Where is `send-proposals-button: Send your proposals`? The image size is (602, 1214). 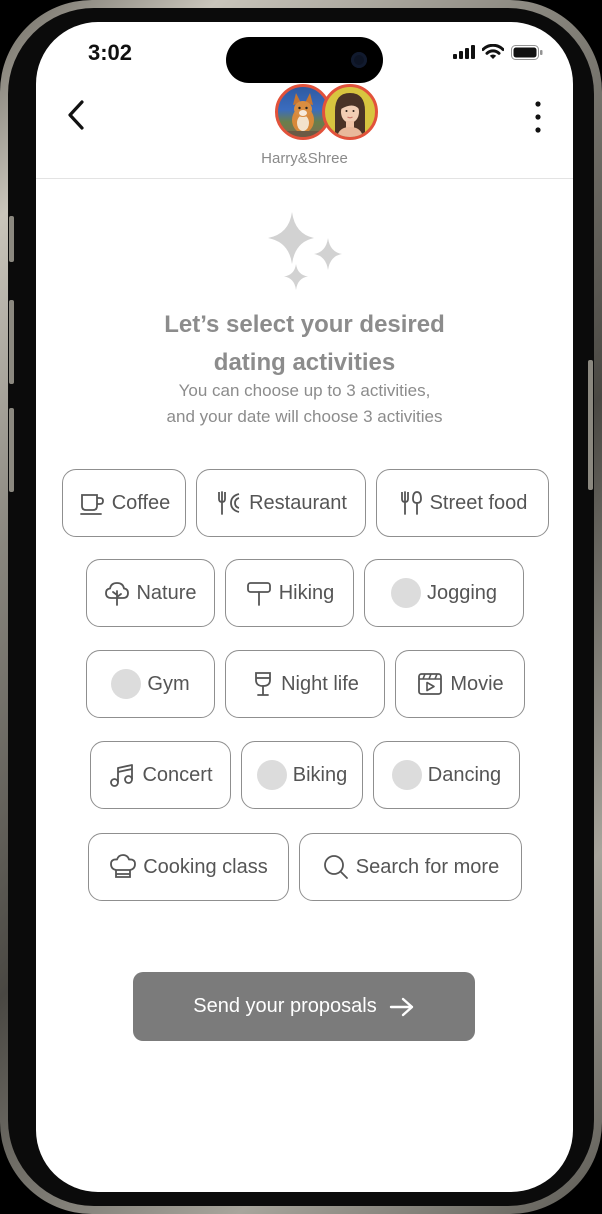 send-proposals-button: Send your proposals is located at coordinates (304, 1006).